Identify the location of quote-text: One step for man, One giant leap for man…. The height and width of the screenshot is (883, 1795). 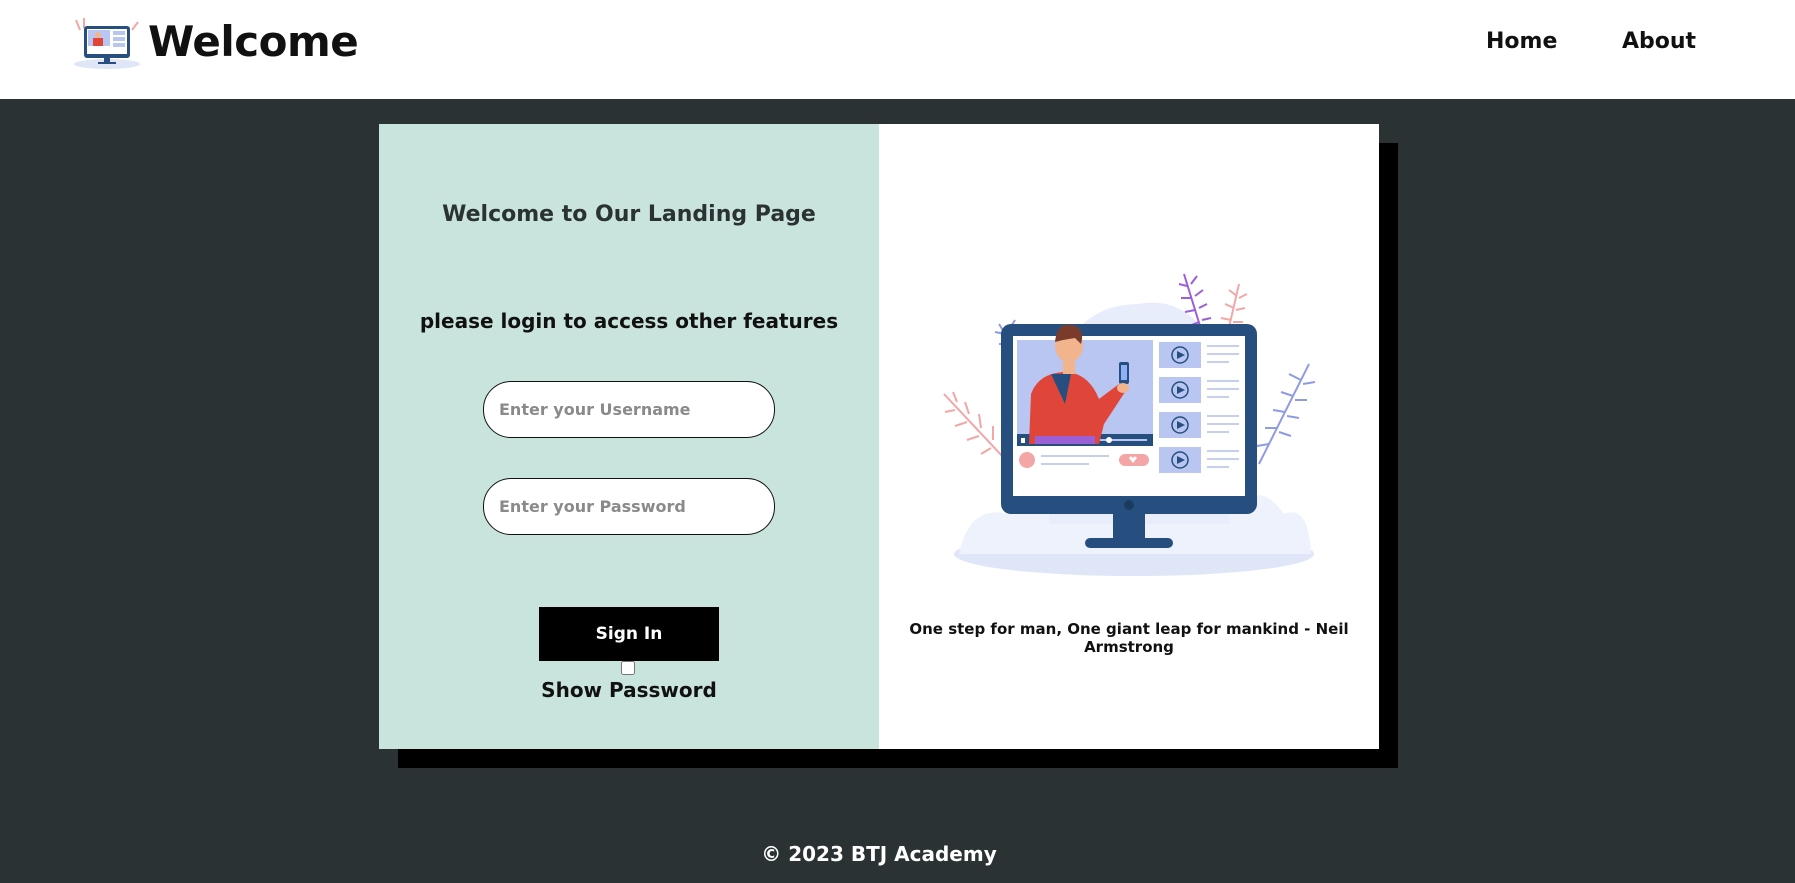
(1129, 638).